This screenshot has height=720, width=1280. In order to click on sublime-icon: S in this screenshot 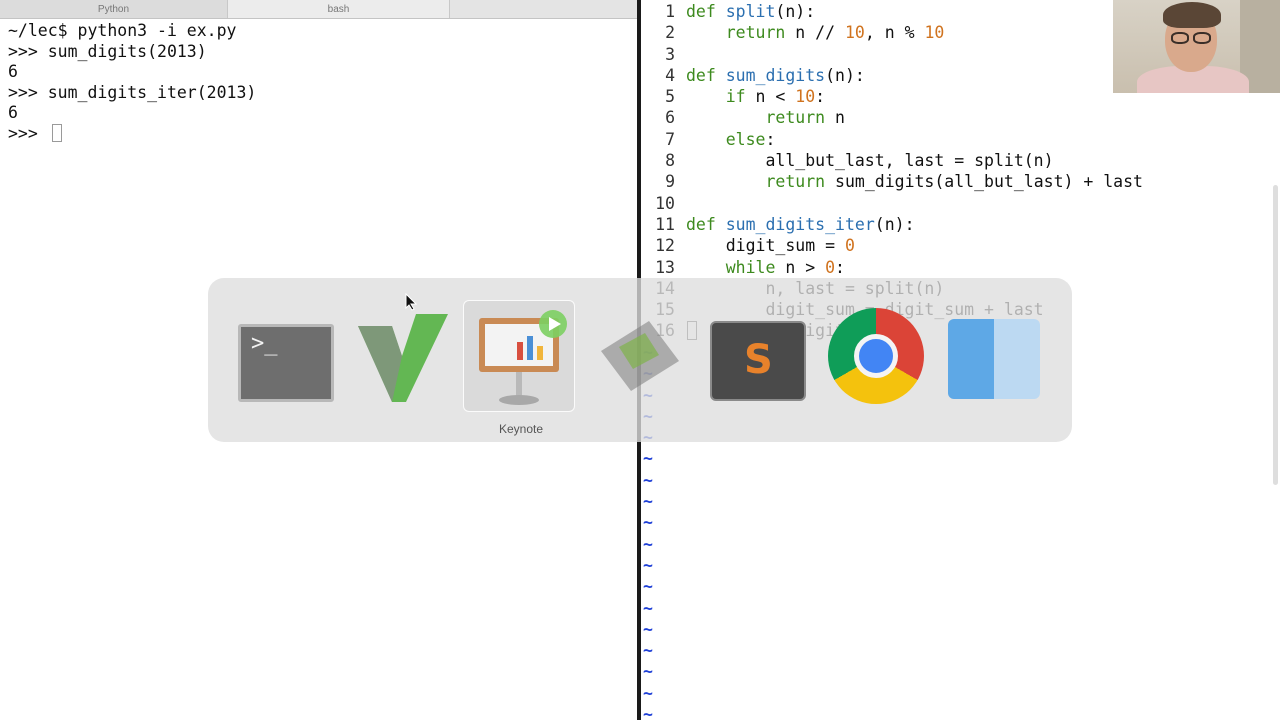, I will do `click(758, 361)`.